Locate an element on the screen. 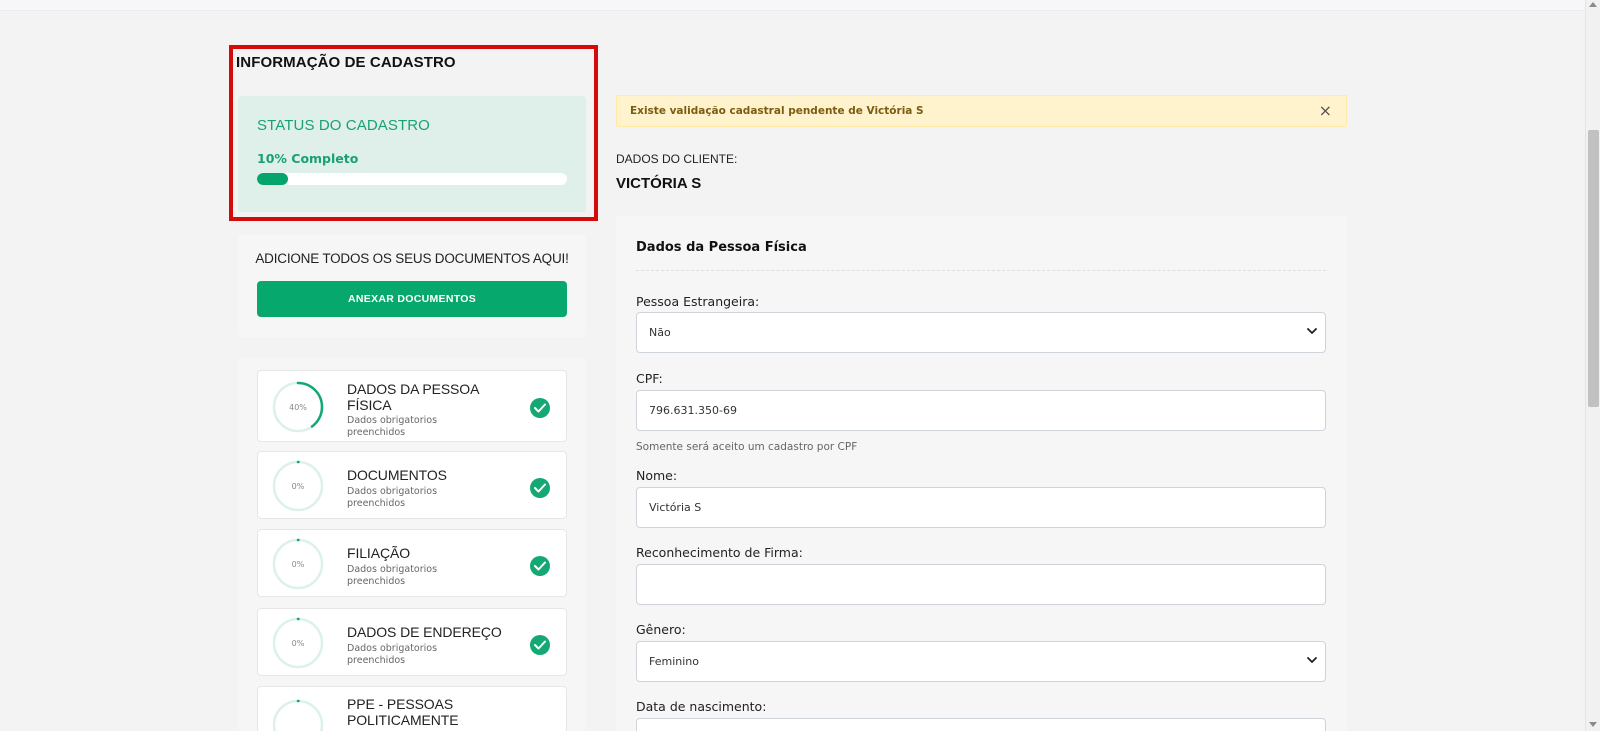 Image resolution: width=1600 pixels, height=731 pixels. close-icon: × is located at coordinates (1325, 111).